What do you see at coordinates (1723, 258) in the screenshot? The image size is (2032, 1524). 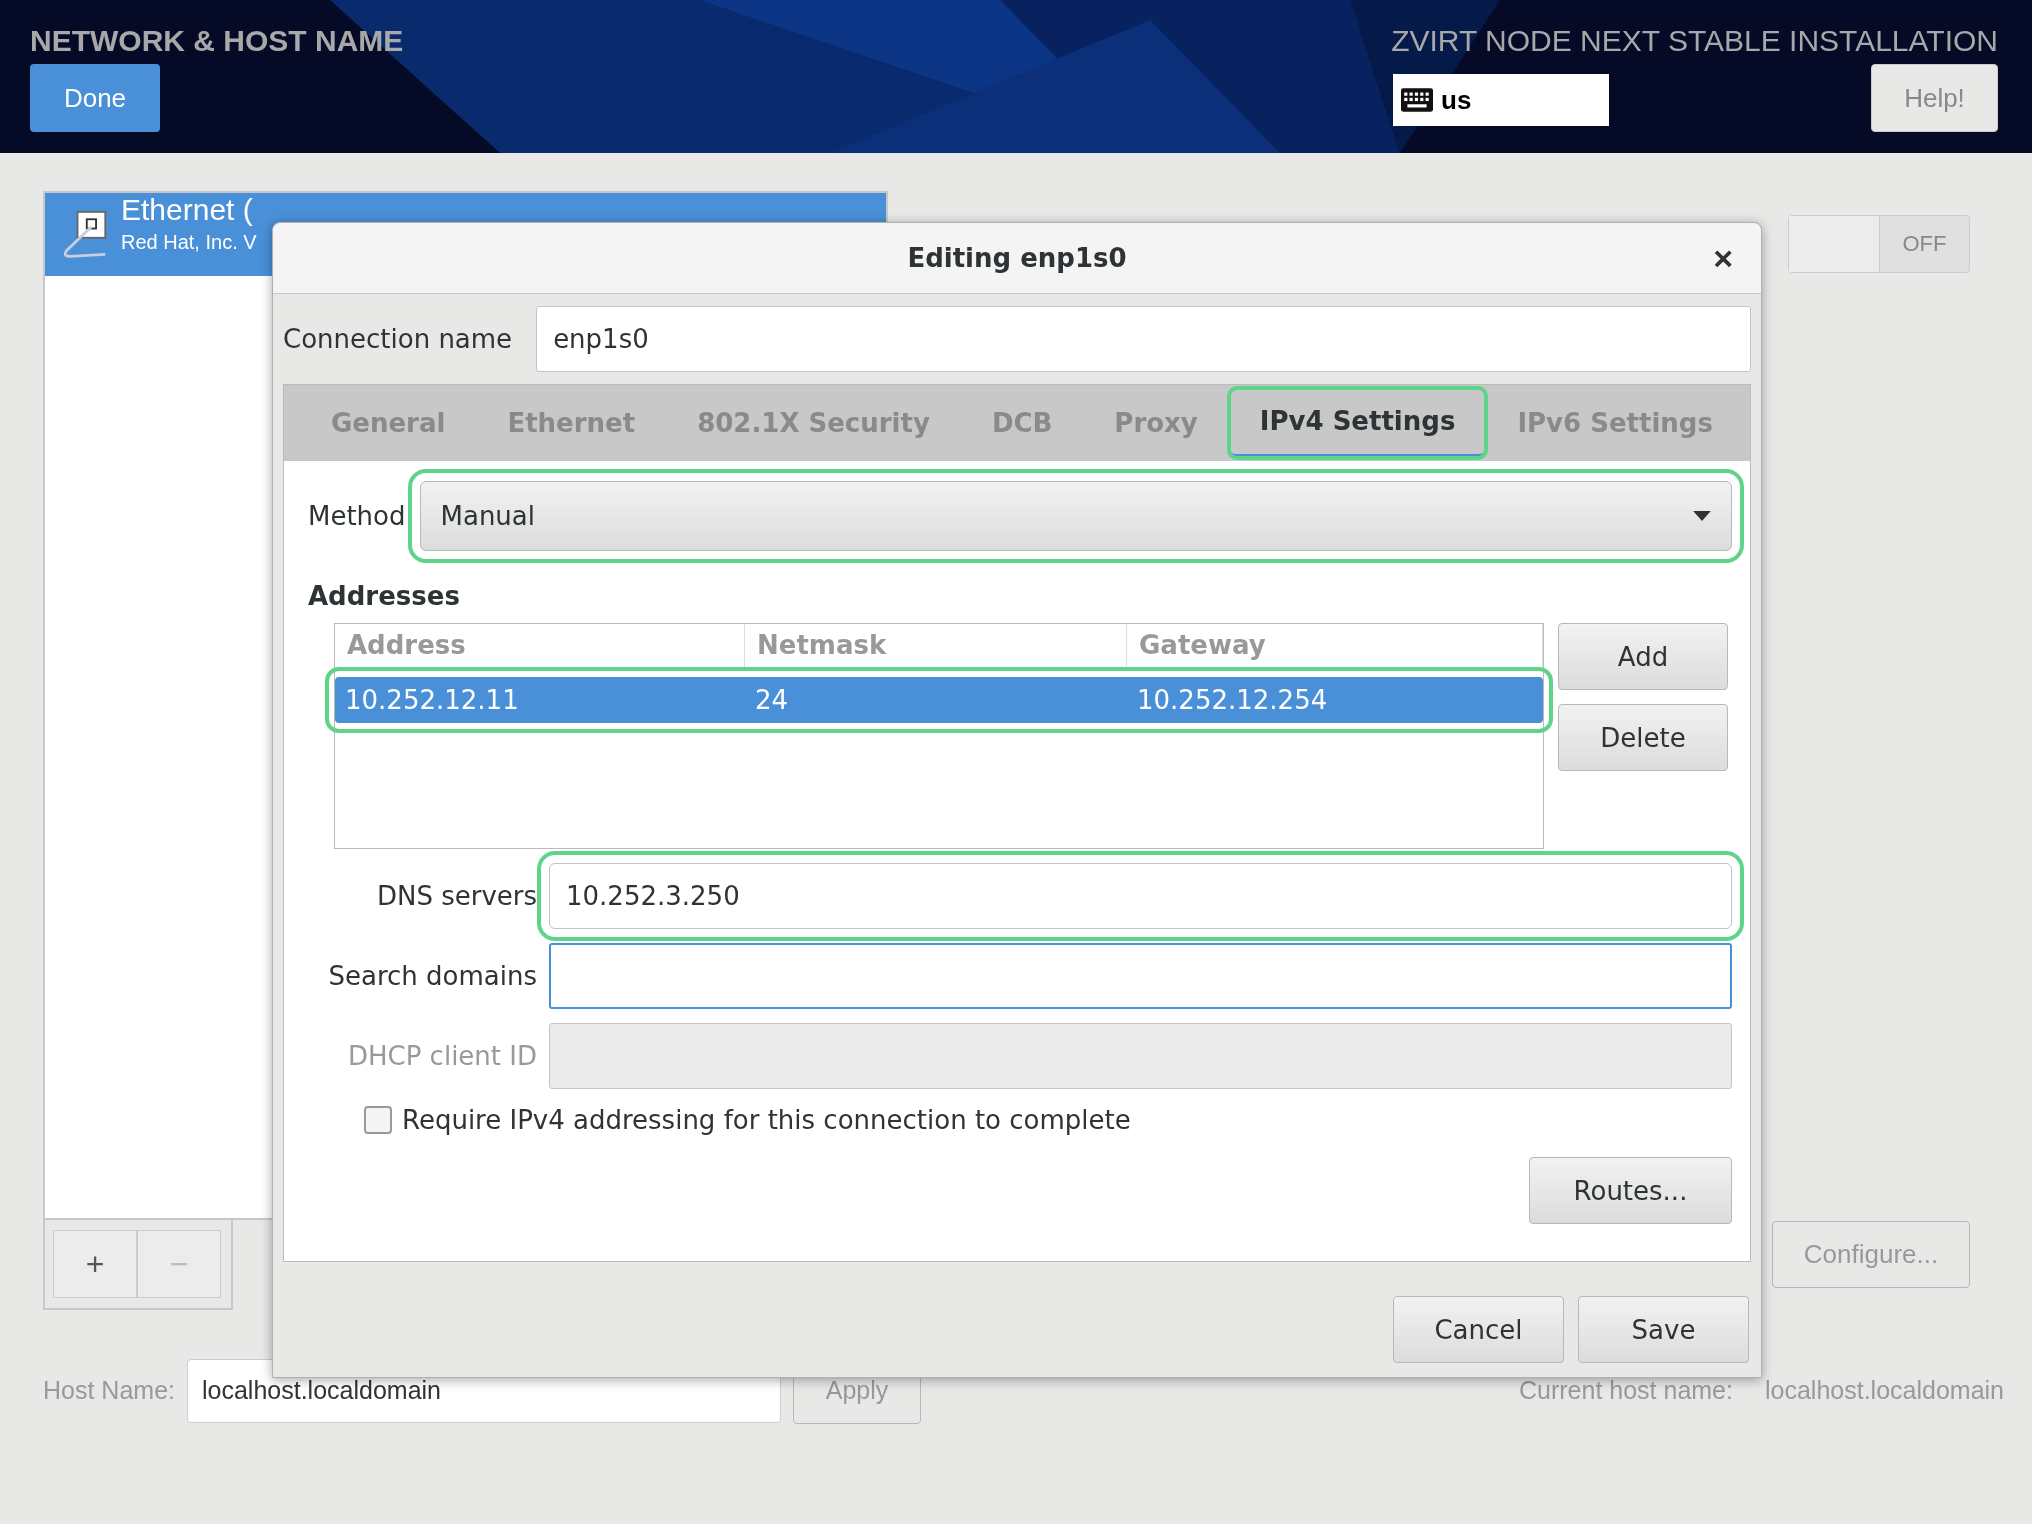 I see `close-button: ×` at bounding box center [1723, 258].